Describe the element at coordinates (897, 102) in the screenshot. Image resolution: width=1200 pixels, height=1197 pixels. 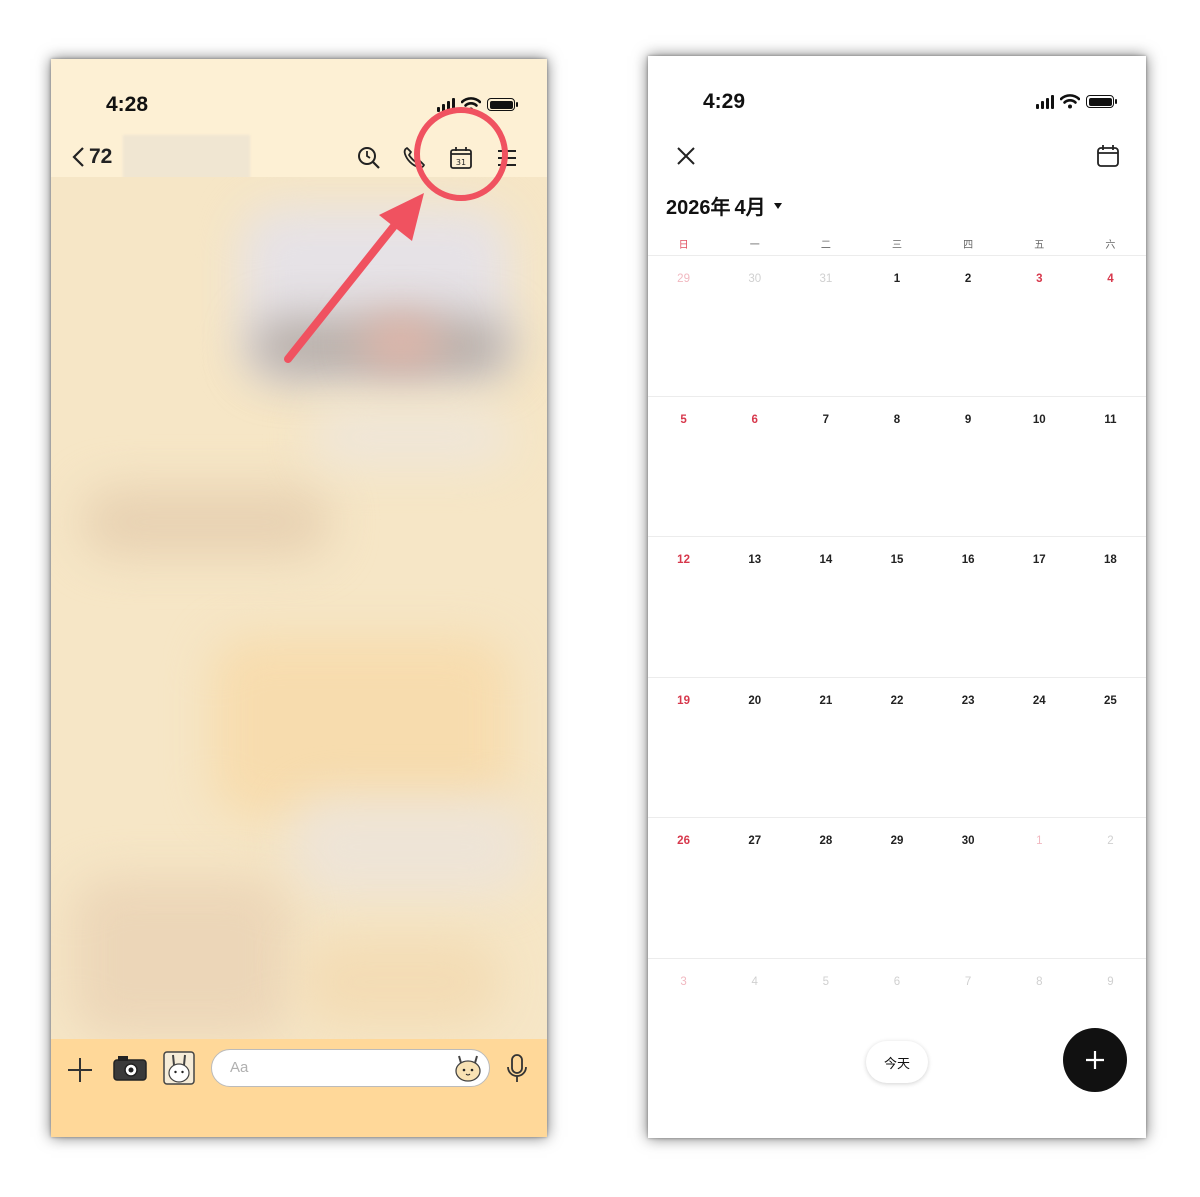
I see `status-bar: 4:29` at that location.